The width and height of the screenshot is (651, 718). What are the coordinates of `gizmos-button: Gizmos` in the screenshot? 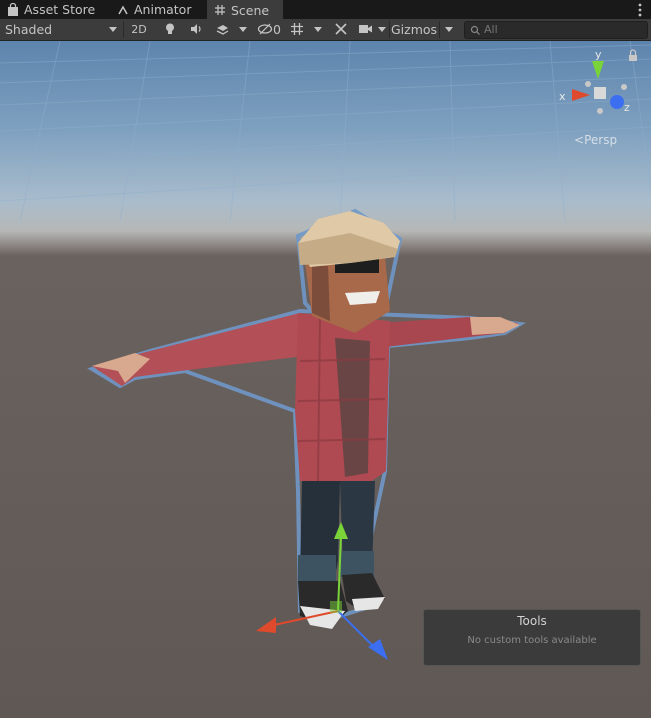 It's located at (414, 29).